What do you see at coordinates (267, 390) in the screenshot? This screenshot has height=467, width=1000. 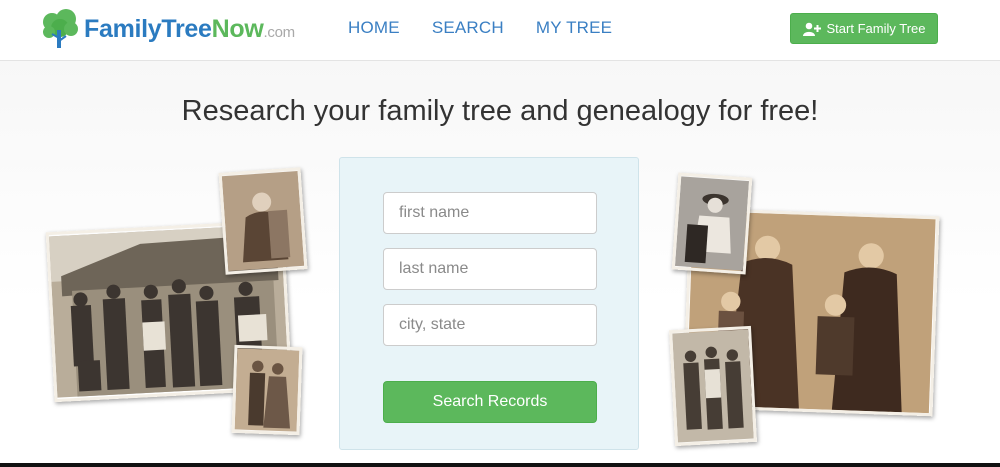 I see `wedding-couple-photo` at bounding box center [267, 390].